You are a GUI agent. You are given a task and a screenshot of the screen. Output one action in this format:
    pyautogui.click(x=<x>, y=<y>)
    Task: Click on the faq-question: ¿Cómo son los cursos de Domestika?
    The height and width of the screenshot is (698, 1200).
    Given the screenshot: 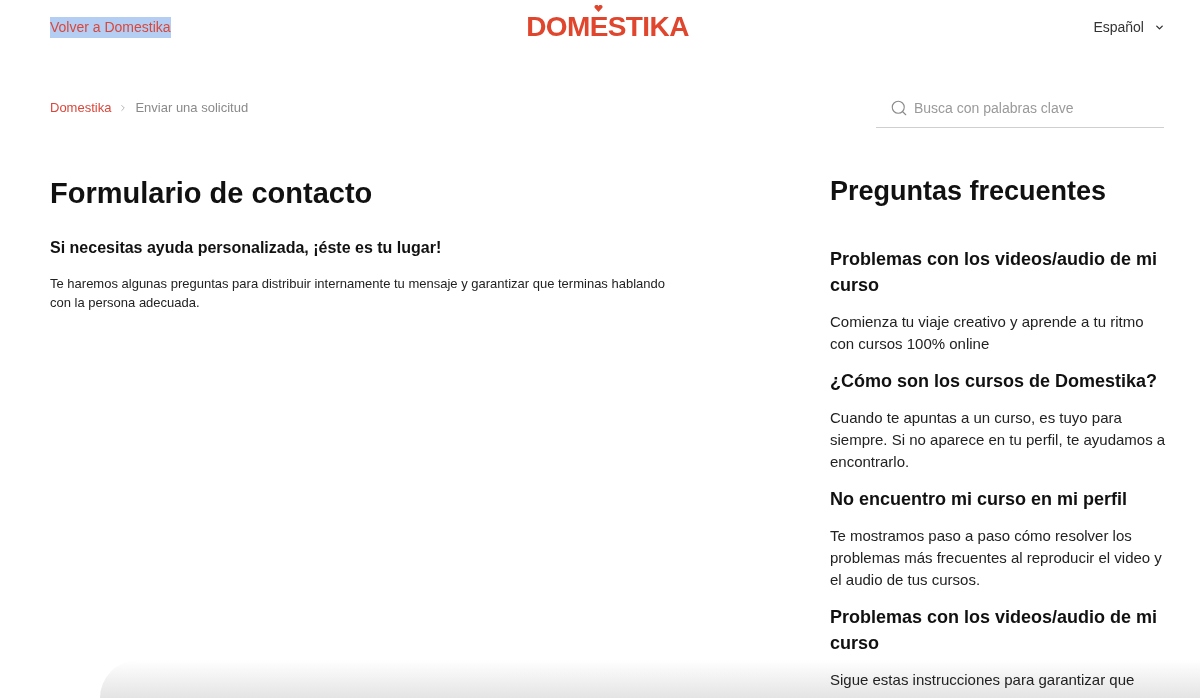 What is the action you would take?
    pyautogui.click(x=1000, y=381)
    